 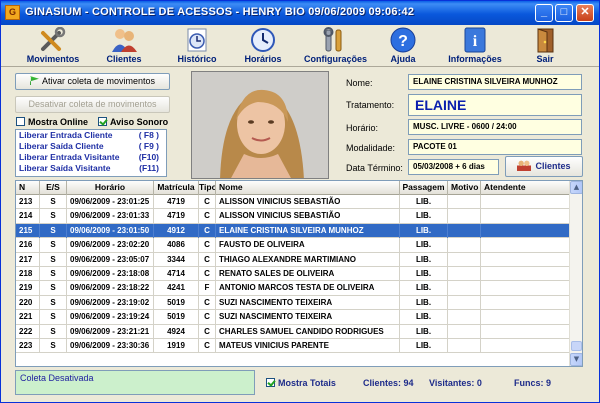 What do you see at coordinates (362, 128) in the screenshot?
I see `horario-label: Horário:` at bounding box center [362, 128].